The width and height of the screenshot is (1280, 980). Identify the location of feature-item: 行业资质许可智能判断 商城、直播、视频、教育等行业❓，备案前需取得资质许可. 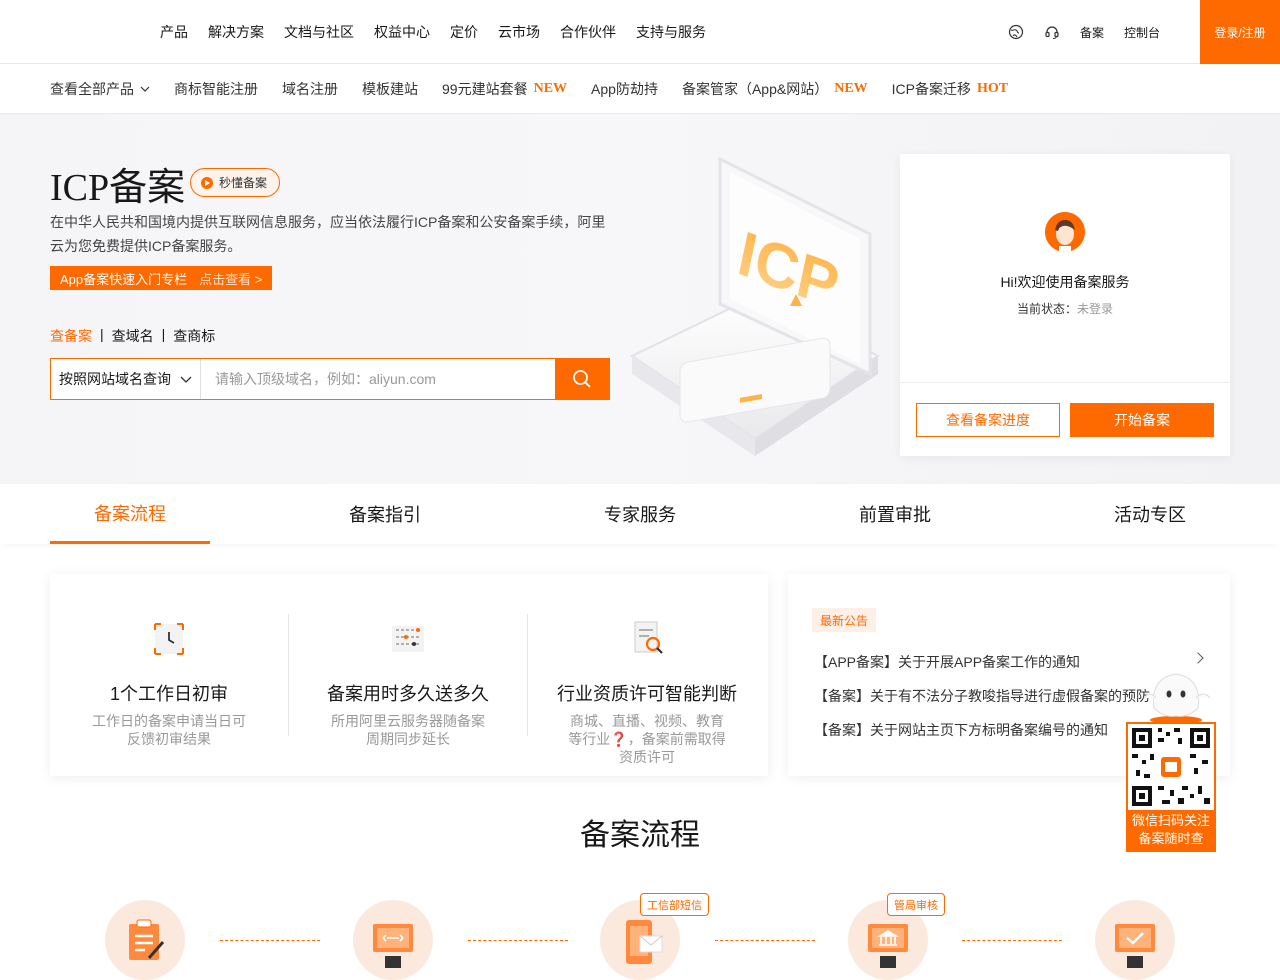
(647, 675).